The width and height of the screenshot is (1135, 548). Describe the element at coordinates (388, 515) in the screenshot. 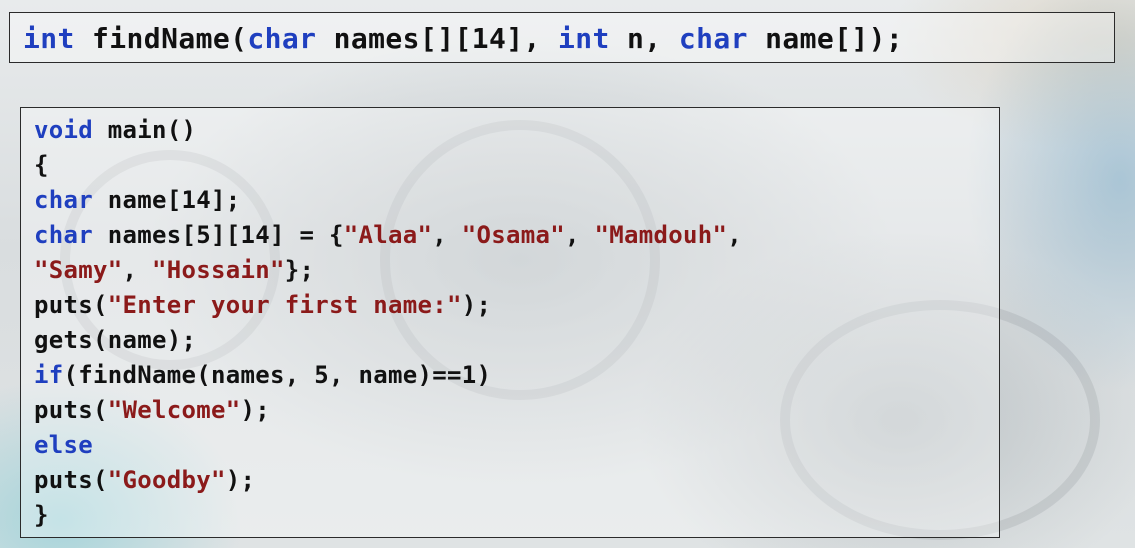

I see `code-line: }` at that location.